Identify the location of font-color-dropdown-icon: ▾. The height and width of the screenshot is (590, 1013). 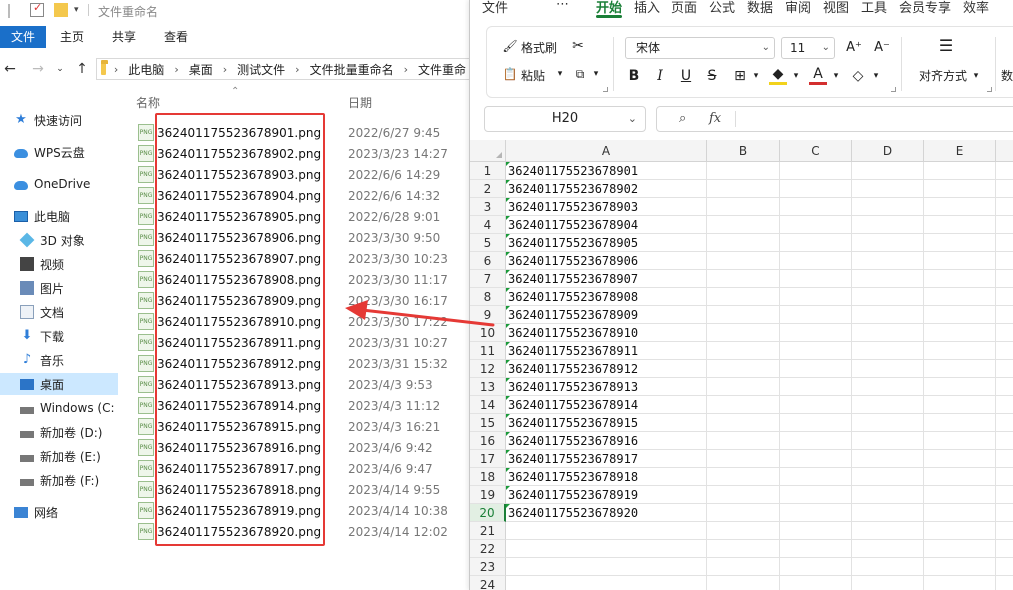
(836, 76).